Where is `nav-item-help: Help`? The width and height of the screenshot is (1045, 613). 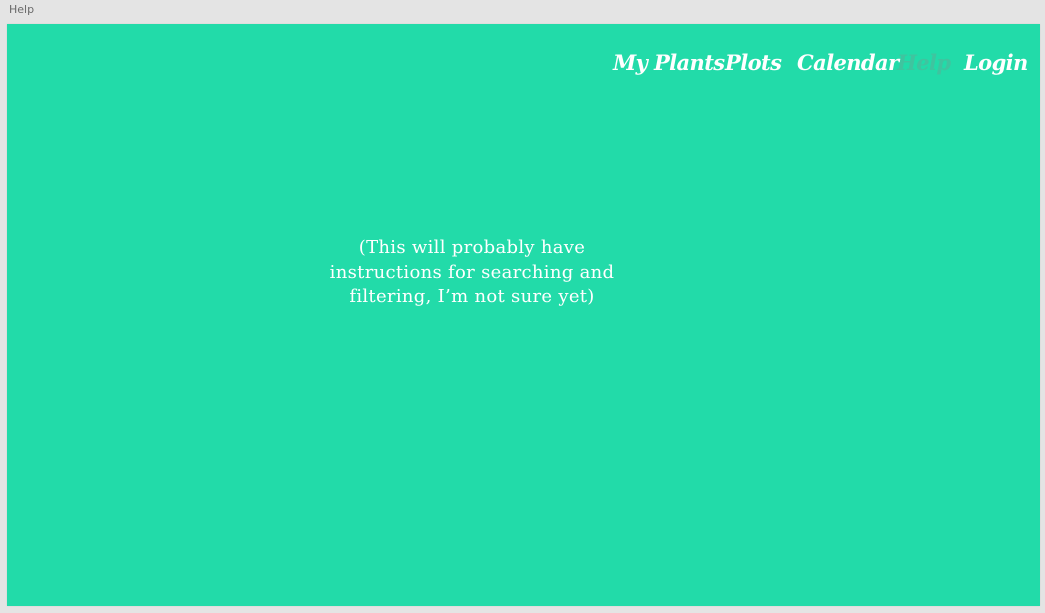
nav-item-help: Help is located at coordinates (924, 63).